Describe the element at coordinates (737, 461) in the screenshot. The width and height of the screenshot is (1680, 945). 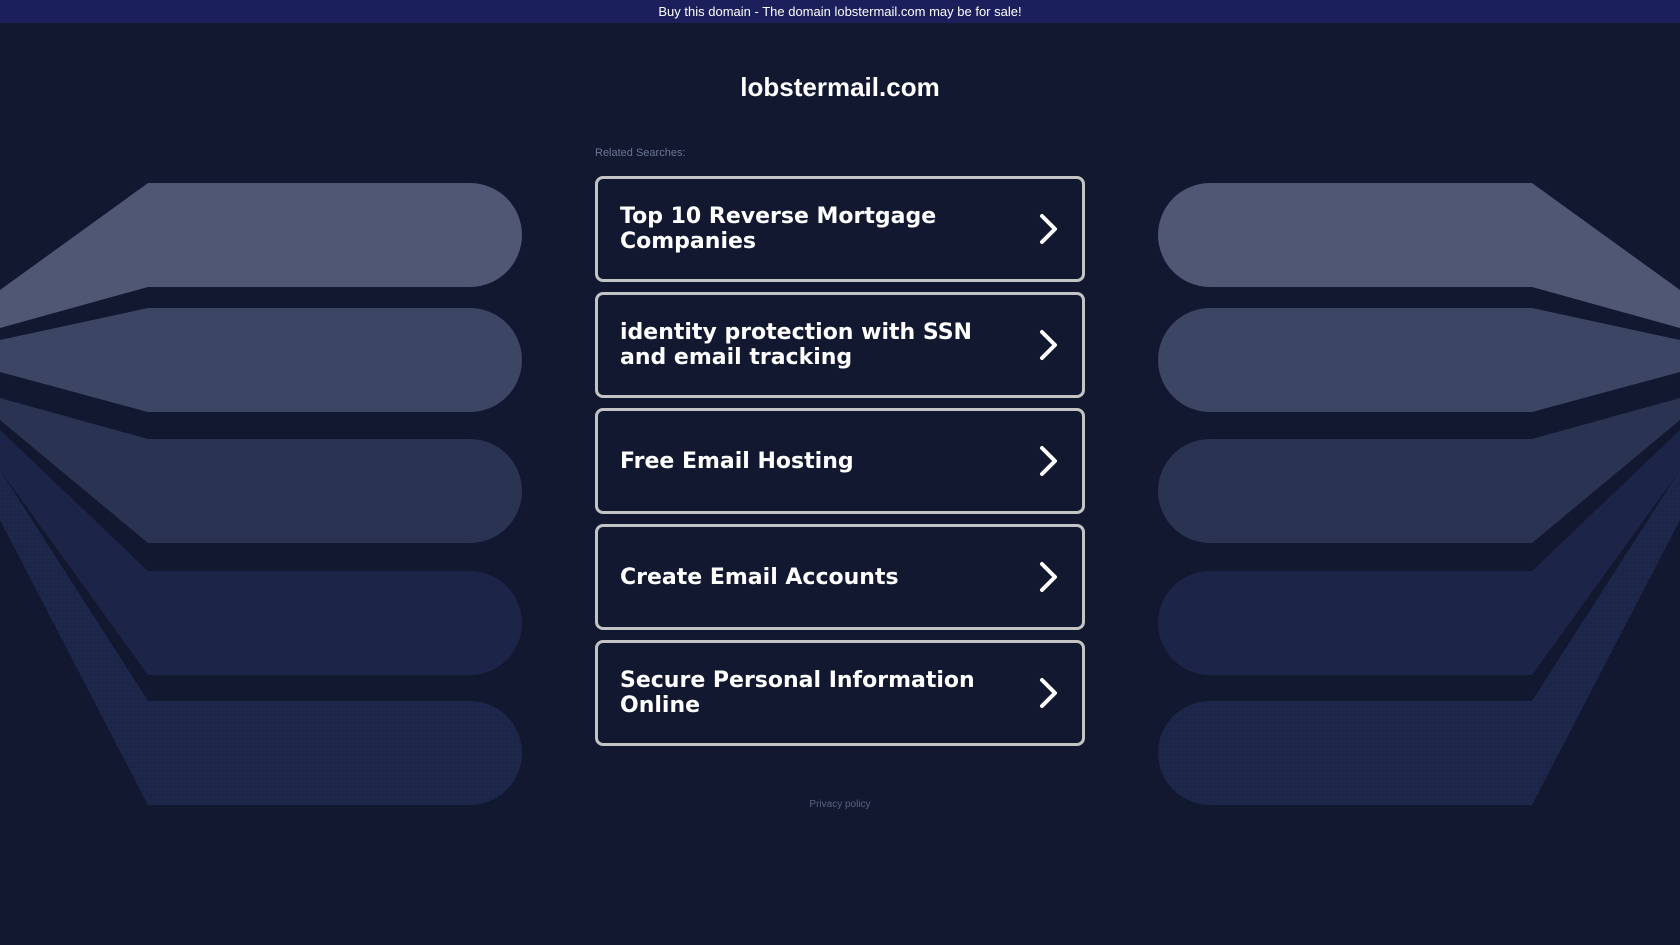
I see `related-search-label: Free Email Hosting` at that location.